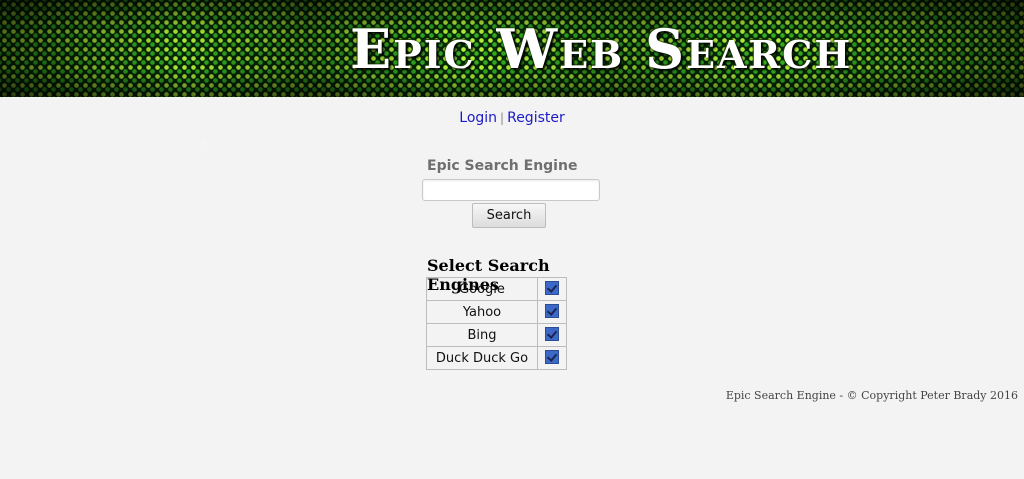  What do you see at coordinates (482, 289) in the screenshot?
I see `engine-name: Google` at bounding box center [482, 289].